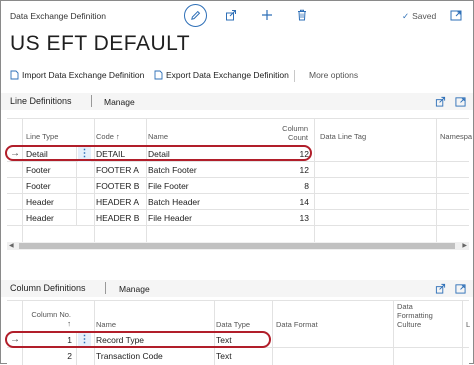  I want to click on export-label: Export Data Exchange Definition, so click(227, 75).